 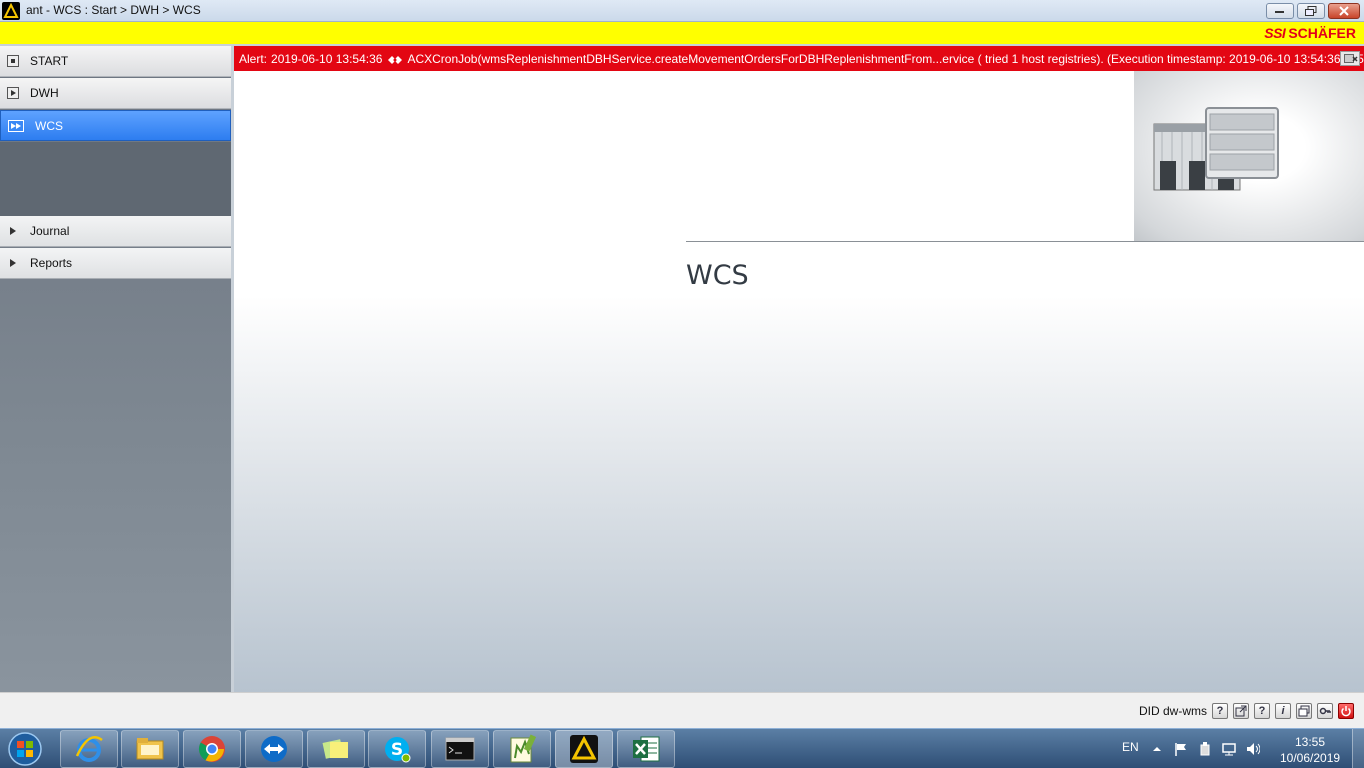 I want to click on clock-time: 13:55, so click(x=1310, y=742).